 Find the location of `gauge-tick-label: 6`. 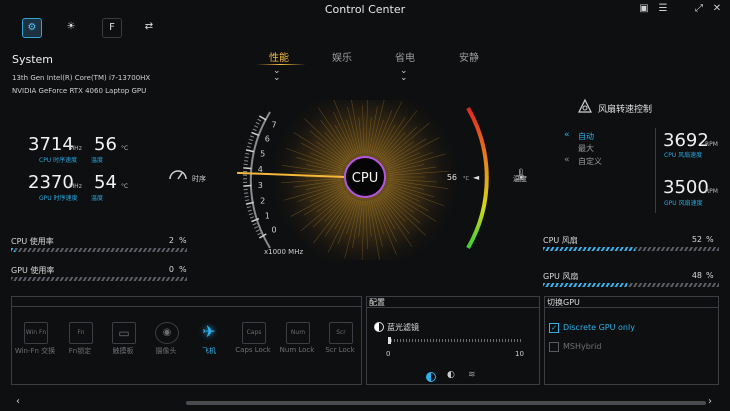

gauge-tick-label: 6 is located at coordinates (267, 139).